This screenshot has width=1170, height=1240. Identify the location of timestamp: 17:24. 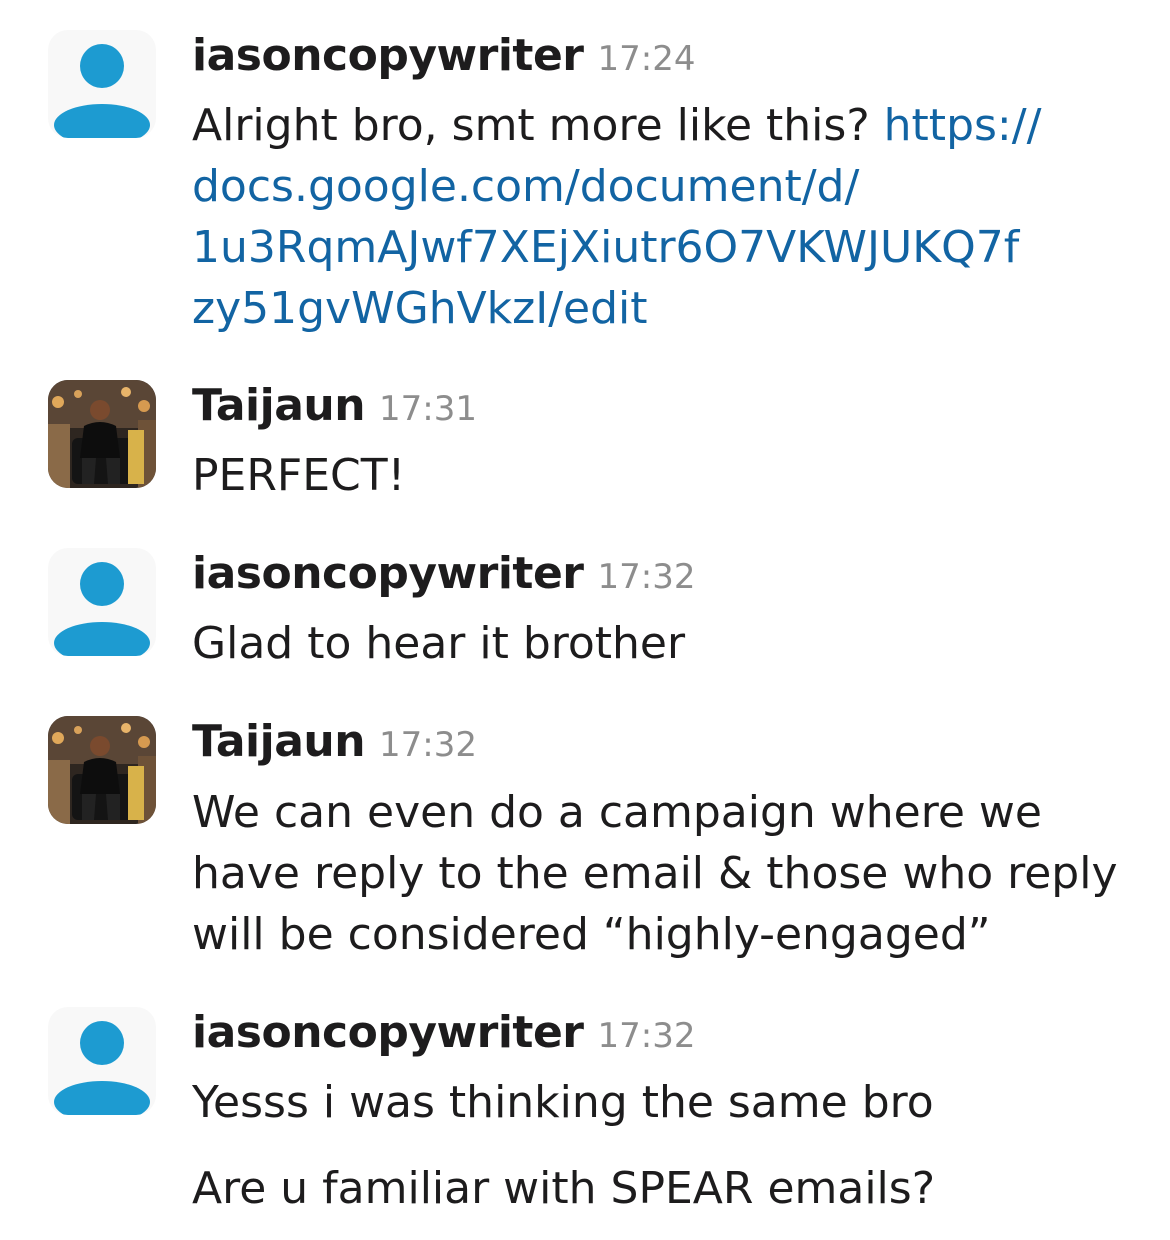
(647, 59).